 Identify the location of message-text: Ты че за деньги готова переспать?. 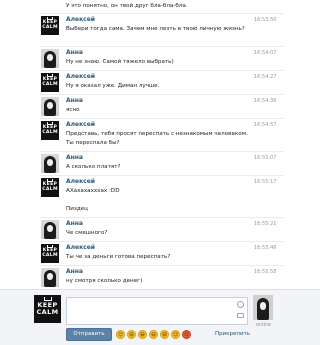
(118, 257).